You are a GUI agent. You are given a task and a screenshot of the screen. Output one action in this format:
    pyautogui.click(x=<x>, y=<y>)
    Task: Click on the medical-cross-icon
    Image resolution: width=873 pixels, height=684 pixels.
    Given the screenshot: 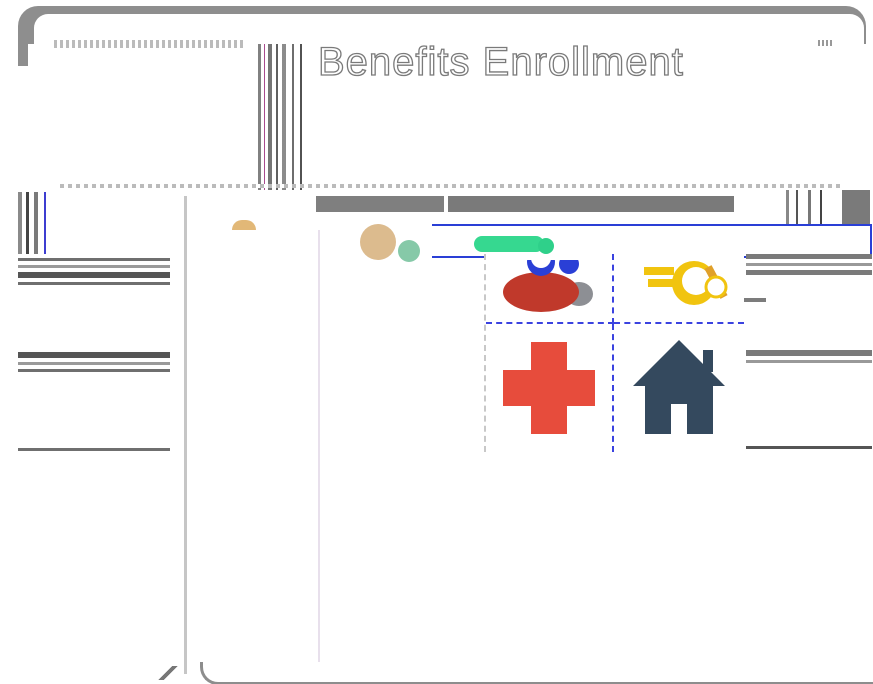 What is the action you would take?
    pyautogui.click(x=549, y=388)
    